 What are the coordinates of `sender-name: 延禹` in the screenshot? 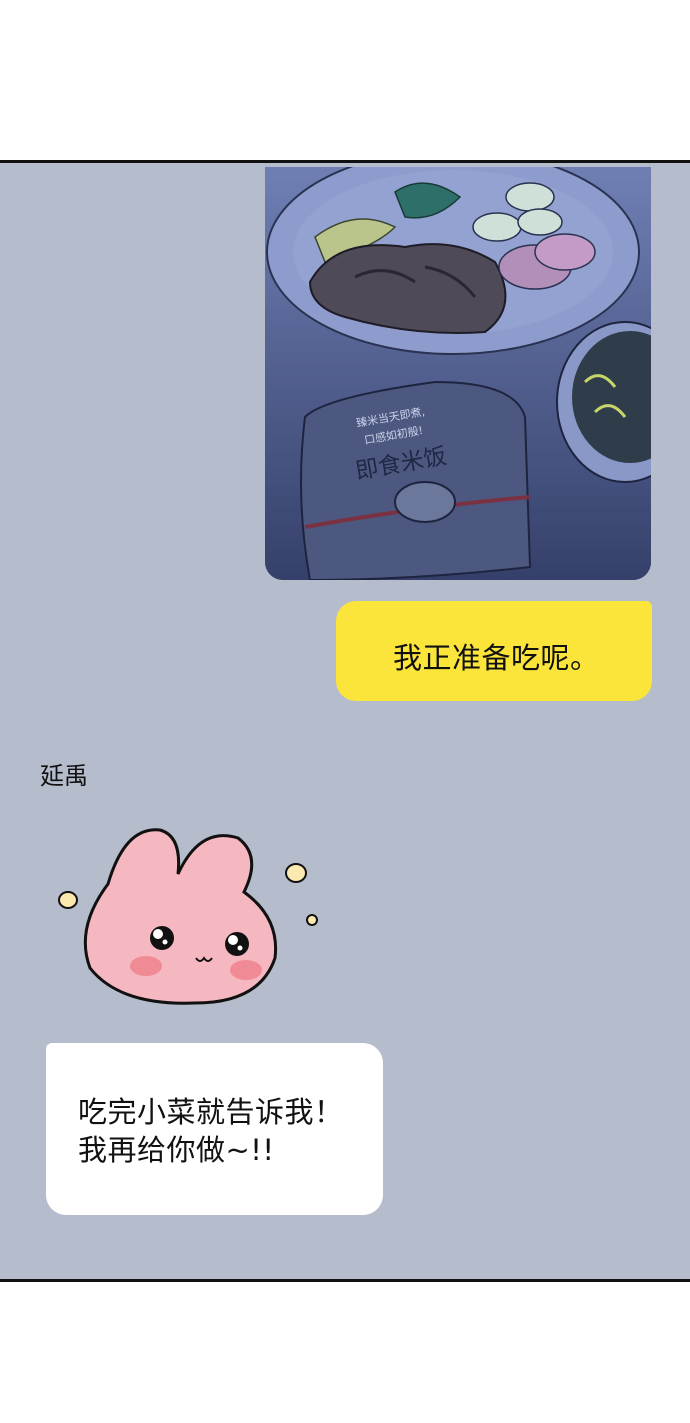 It's located at (64, 776).